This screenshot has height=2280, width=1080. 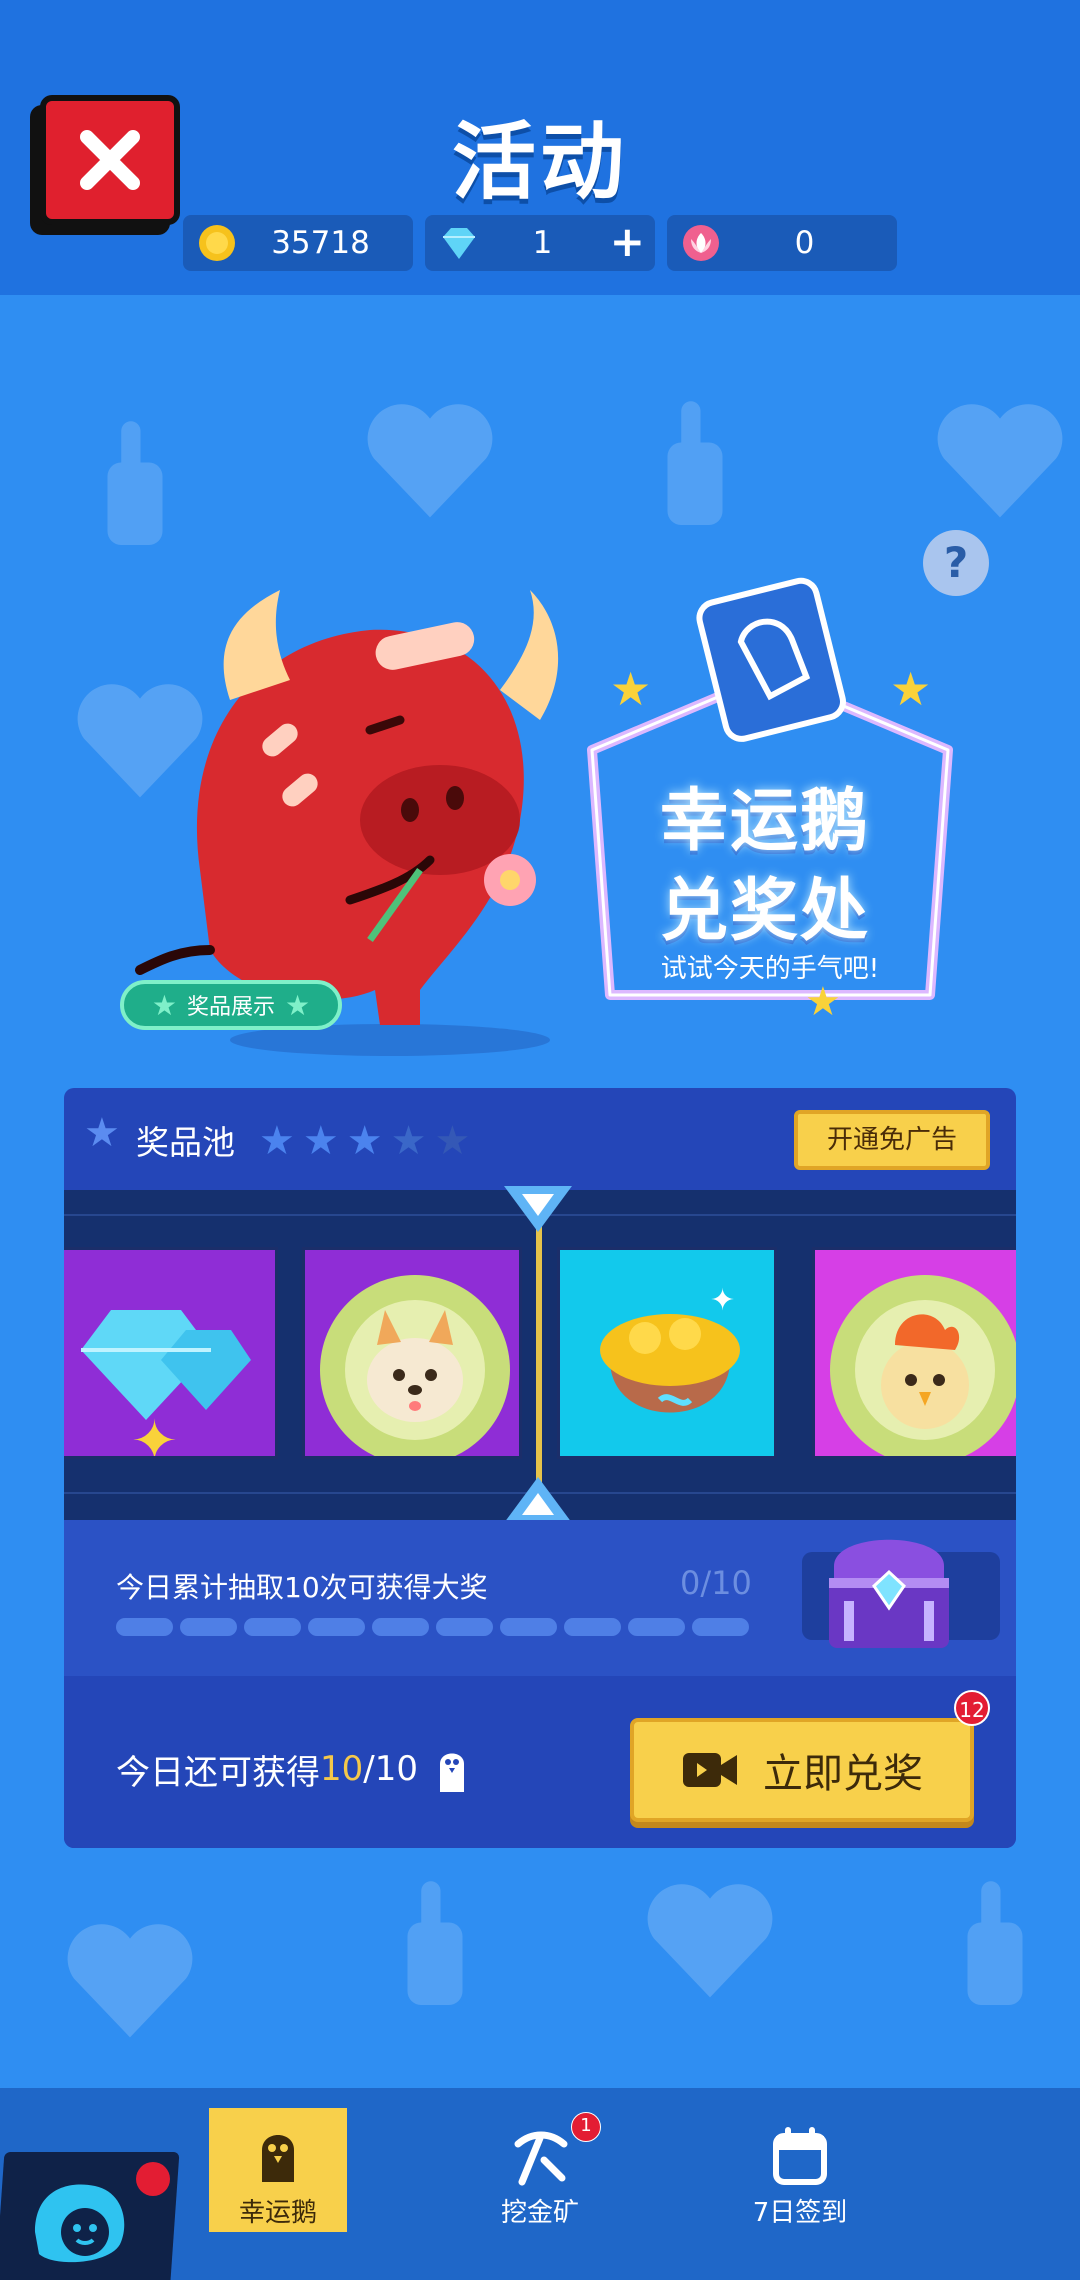 What do you see at coordinates (459, 243) in the screenshot?
I see `diamond-icon` at bounding box center [459, 243].